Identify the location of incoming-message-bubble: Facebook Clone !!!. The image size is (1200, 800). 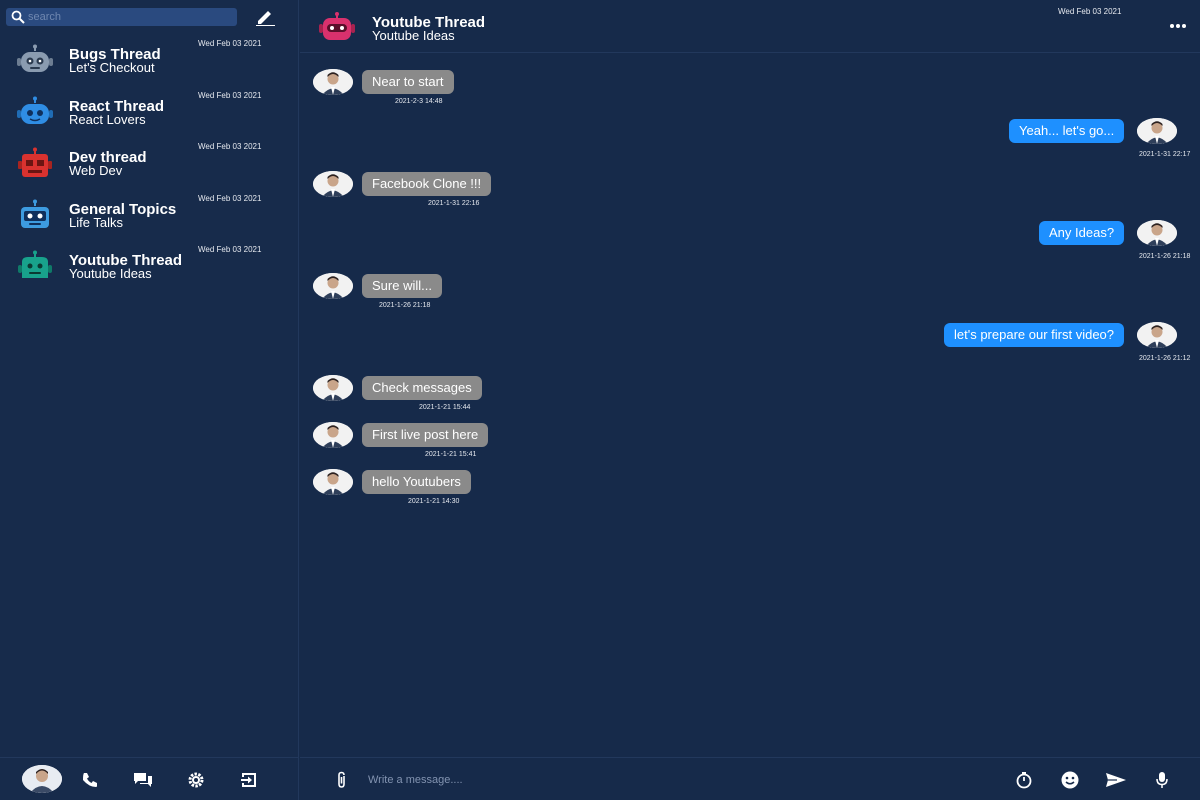
(427, 184).